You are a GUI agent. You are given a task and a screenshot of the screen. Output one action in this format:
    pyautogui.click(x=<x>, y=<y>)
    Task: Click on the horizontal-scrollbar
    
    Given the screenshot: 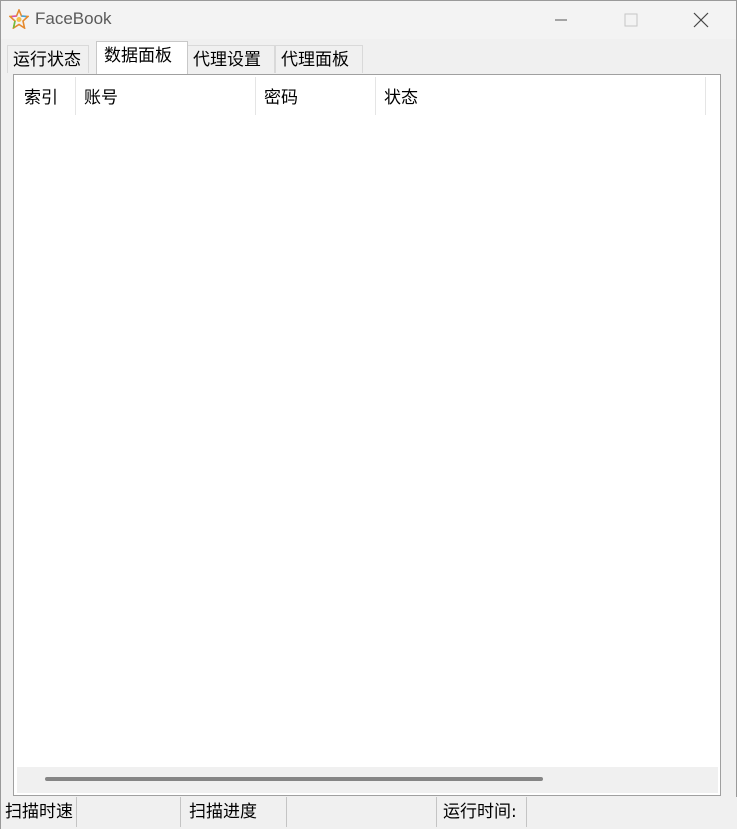 What is the action you would take?
    pyautogui.click(x=367, y=780)
    